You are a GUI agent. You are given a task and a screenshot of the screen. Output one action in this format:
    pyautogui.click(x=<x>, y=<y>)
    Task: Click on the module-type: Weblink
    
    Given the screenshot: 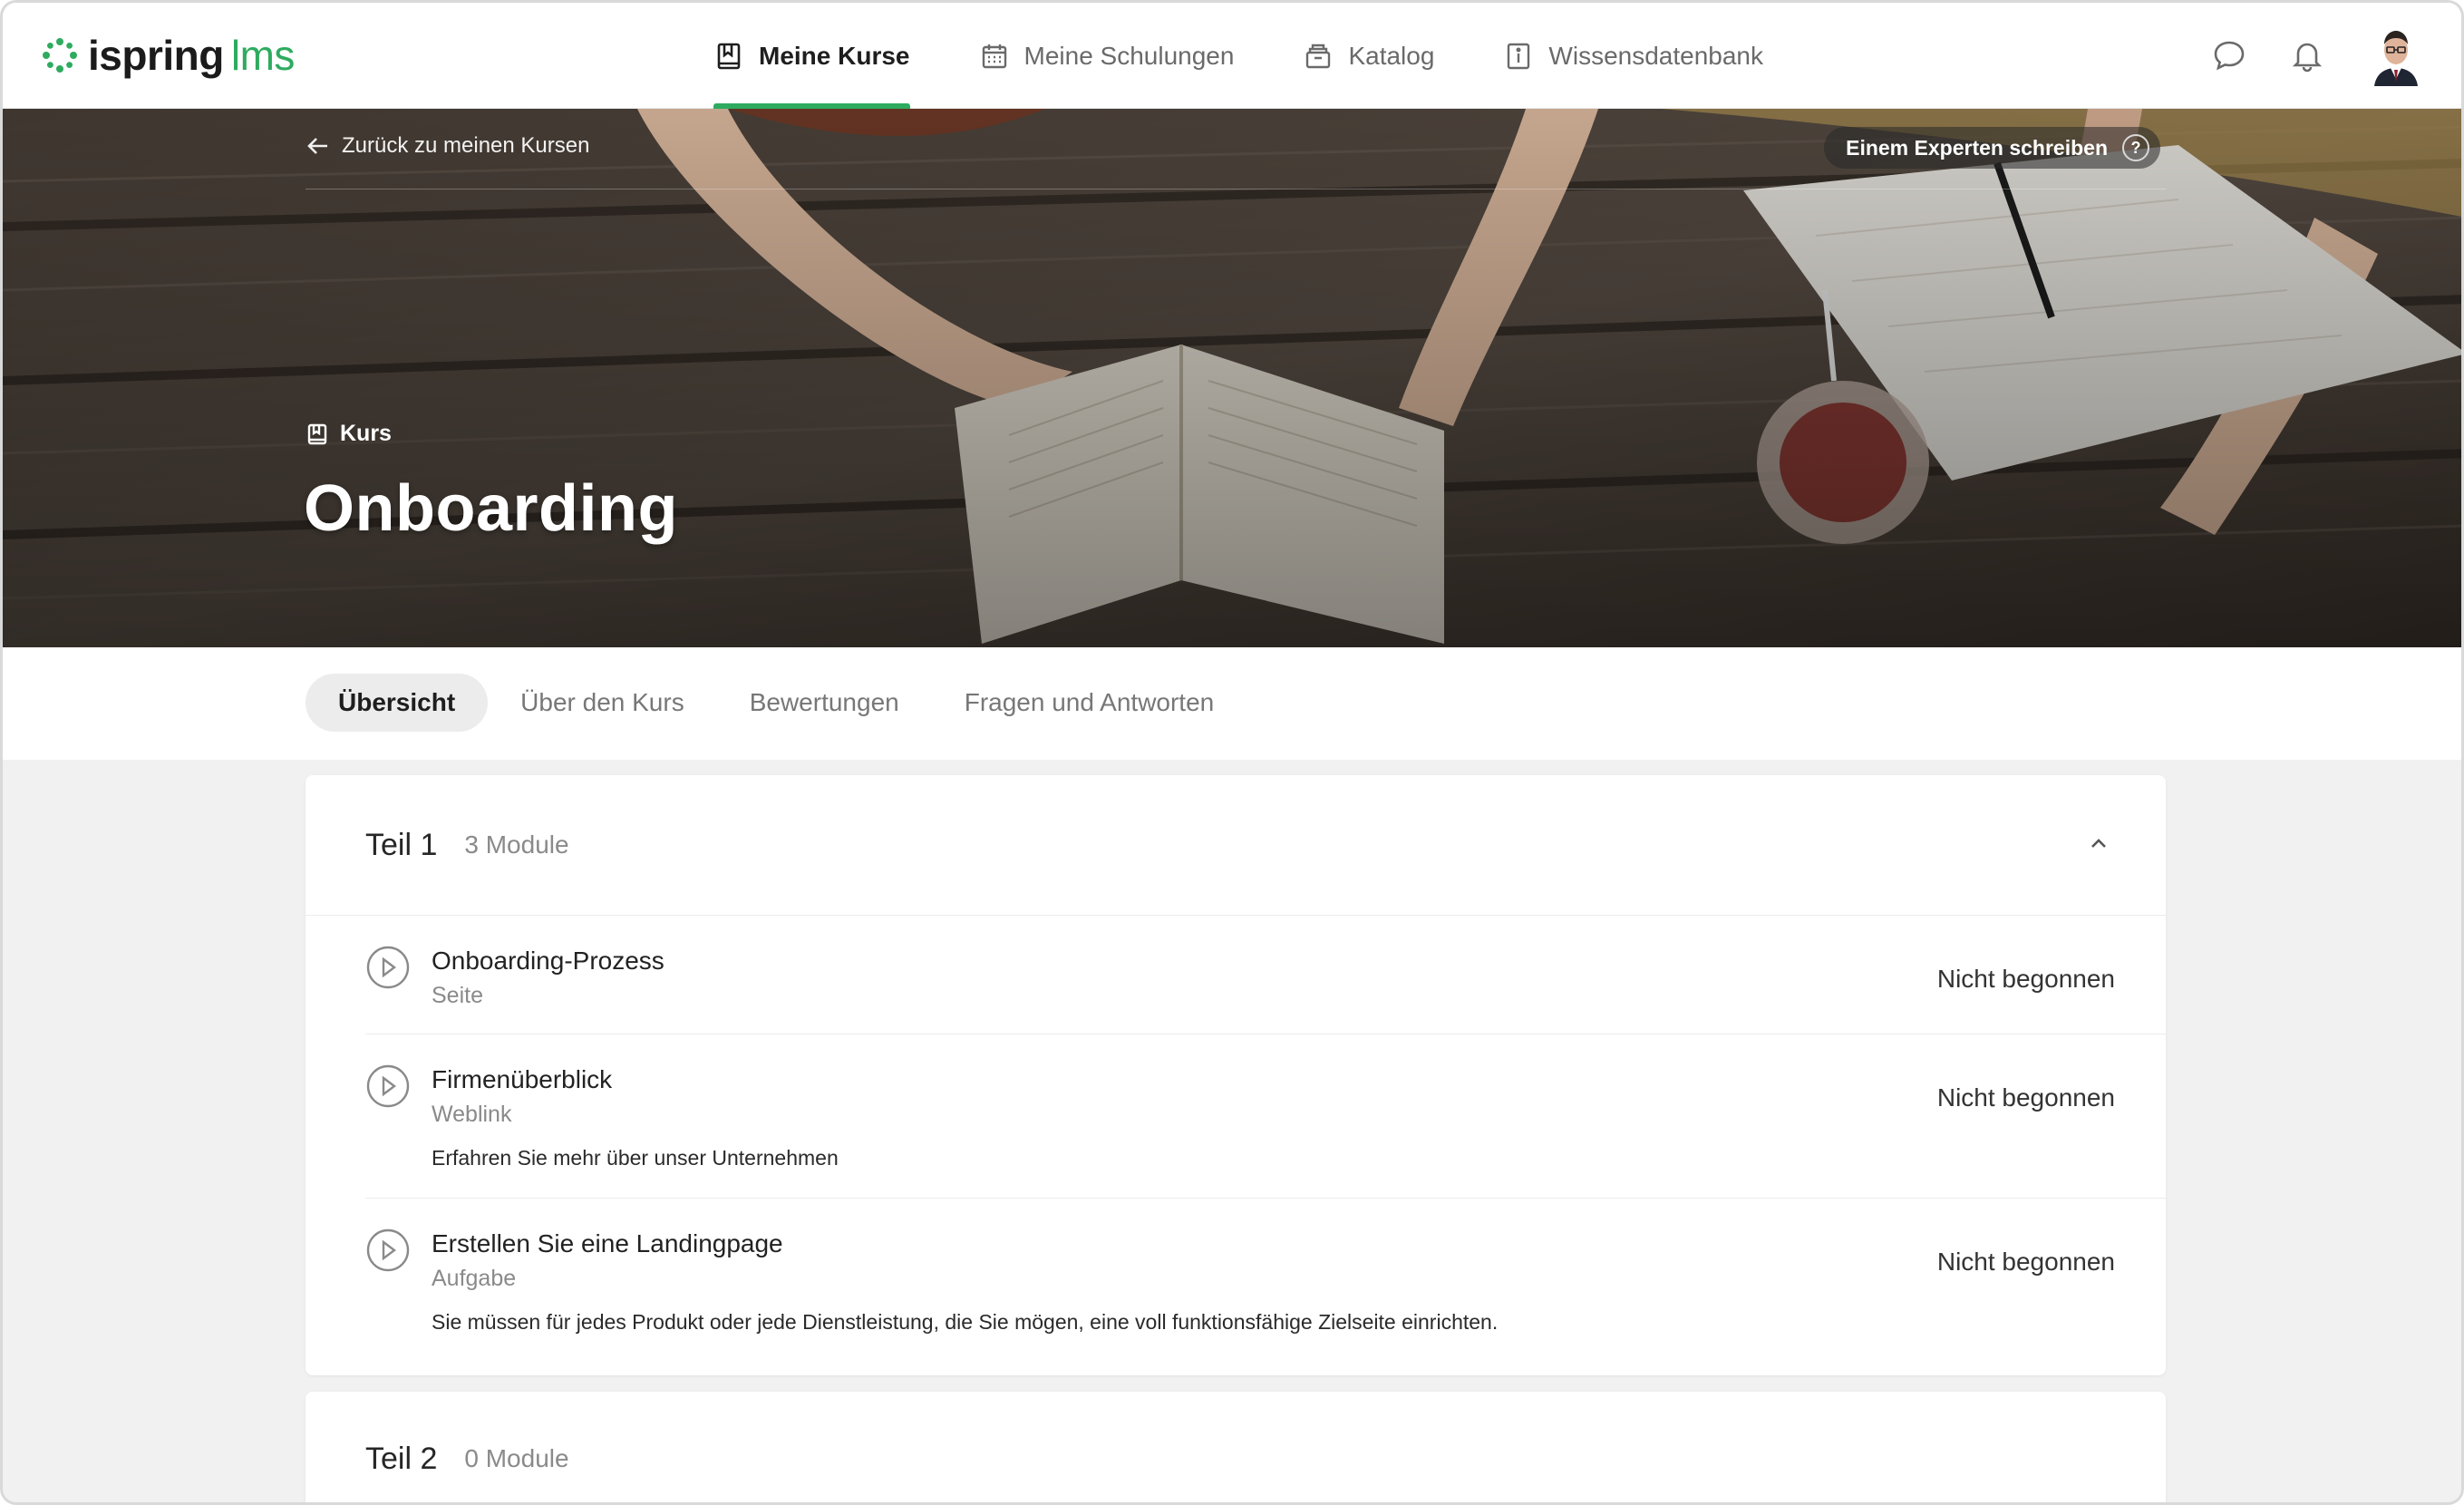 What is the action you would take?
    pyautogui.click(x=472, y=1114)
    